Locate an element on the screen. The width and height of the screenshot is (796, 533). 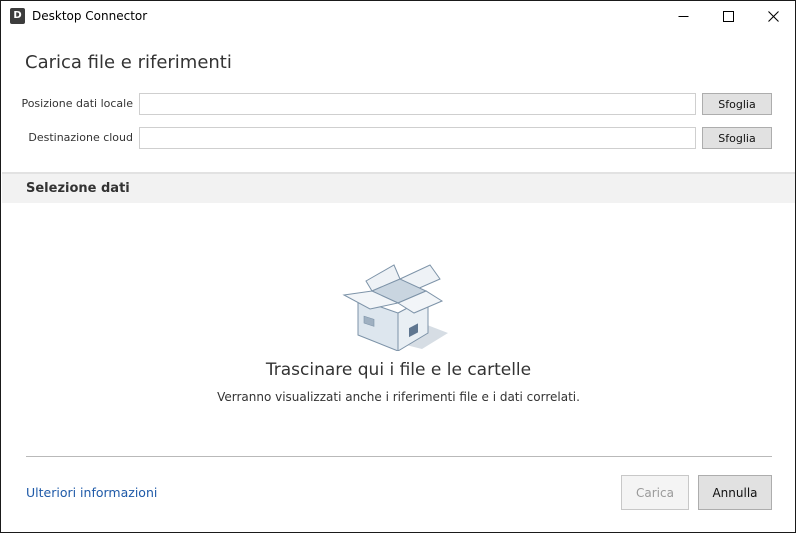
maximize-button is located at coordinates (728, 16).